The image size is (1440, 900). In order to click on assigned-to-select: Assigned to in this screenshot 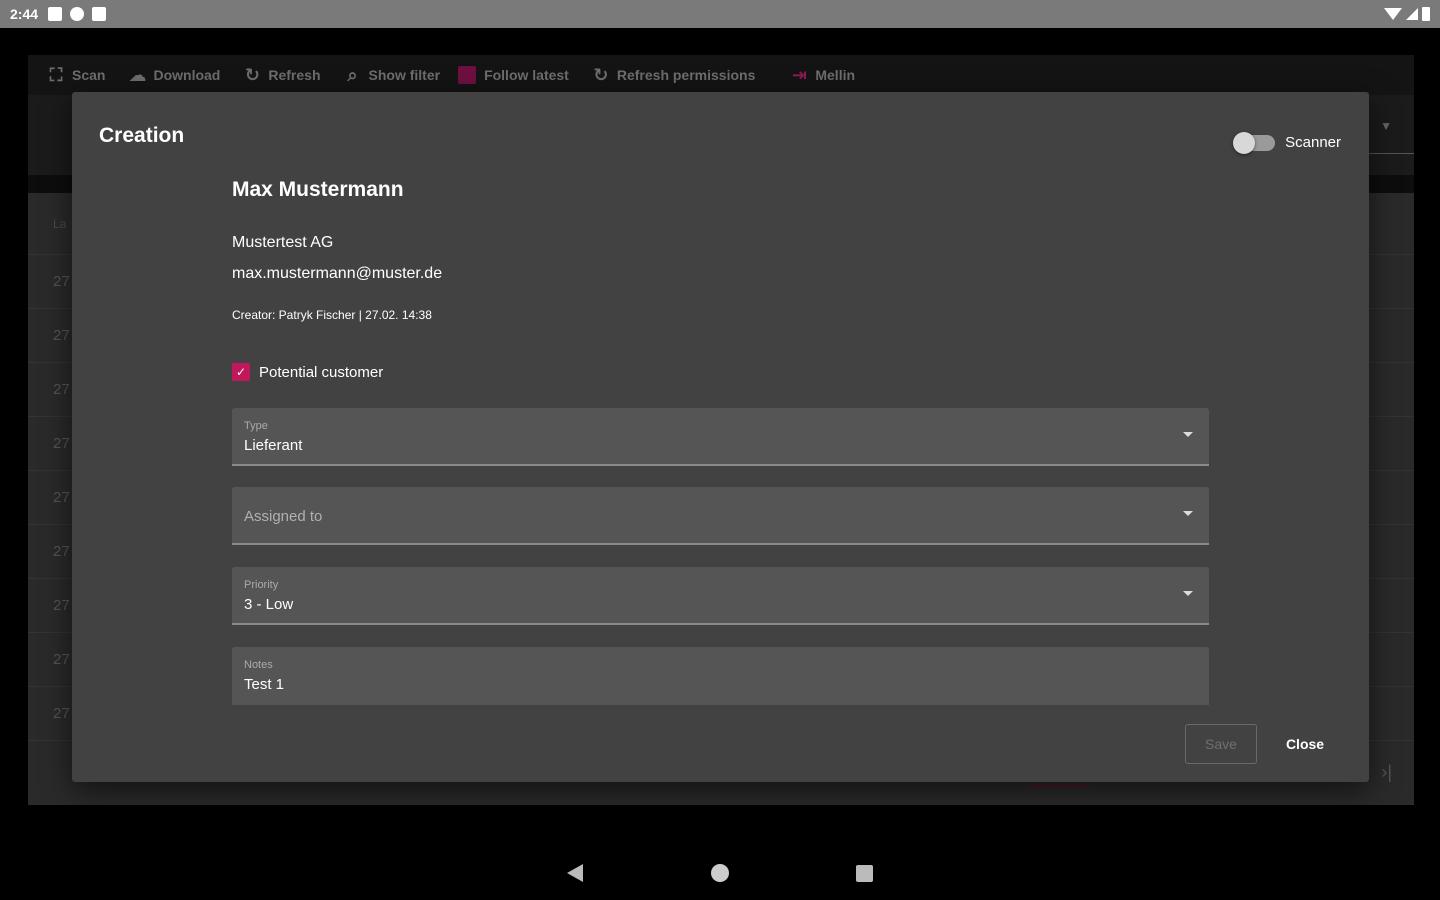, I will do `click(720, 516)`.